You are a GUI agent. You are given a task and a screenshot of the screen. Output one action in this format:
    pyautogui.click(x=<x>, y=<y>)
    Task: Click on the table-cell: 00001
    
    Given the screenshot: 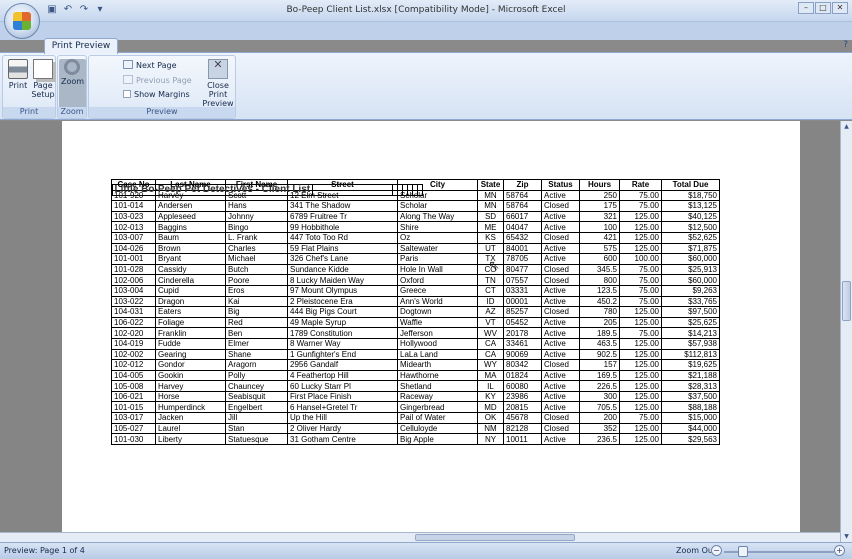 What is the action you would take?
    pyautogui.click(x=522, y=301)
    